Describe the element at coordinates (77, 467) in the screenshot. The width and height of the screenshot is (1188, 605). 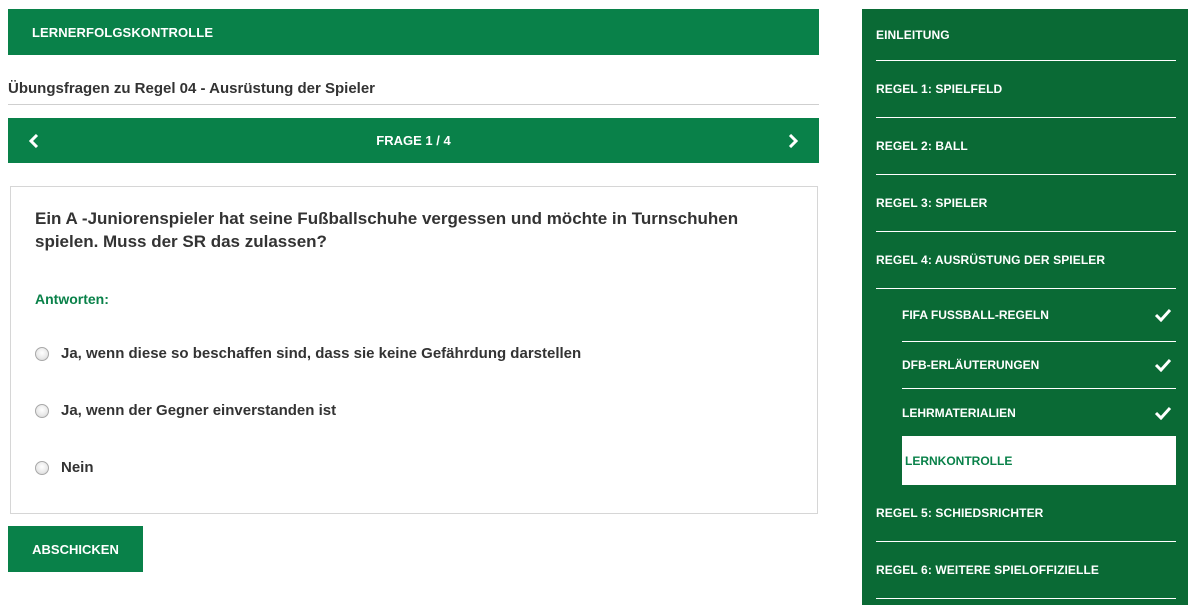
I see `answer-label: Nein` at that location.